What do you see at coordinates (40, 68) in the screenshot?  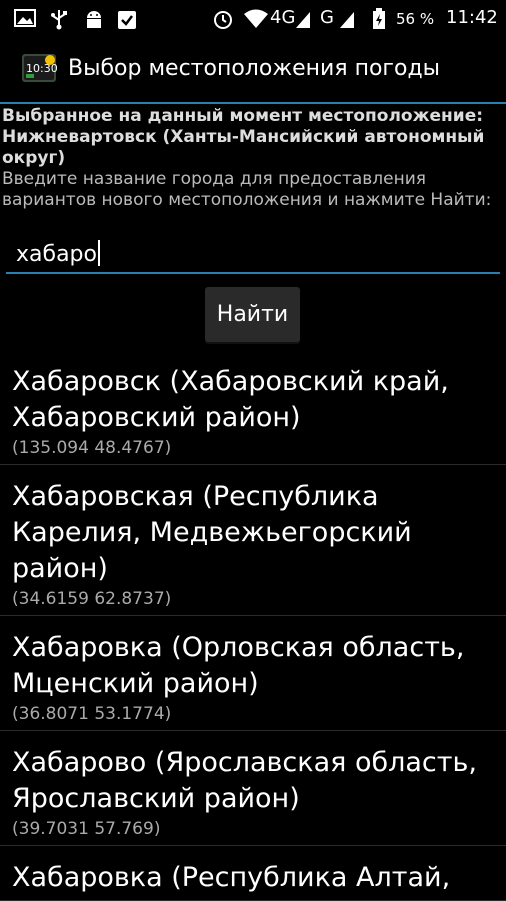 I see `weather-widget-icon: 10:30` at bounding box center [40, 68].